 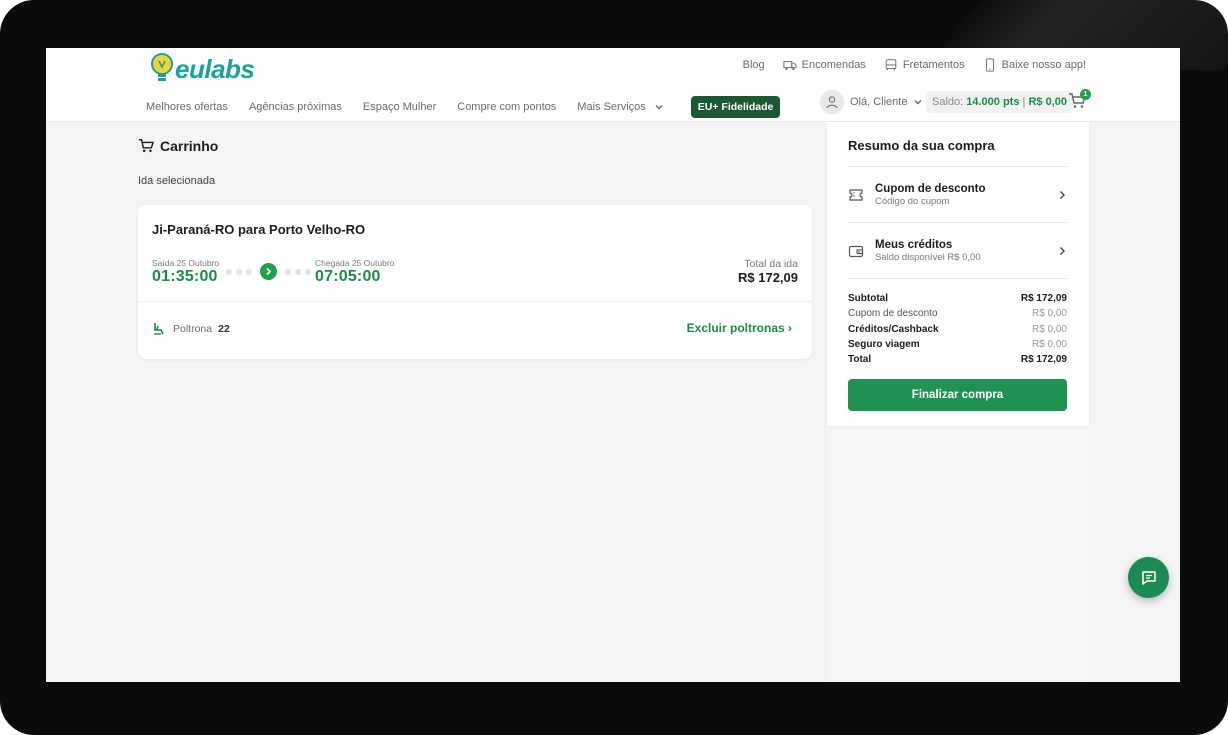 What do you see at coordinates (930, 189) in the screenshot?
I see `coupon-title: Cupom de desconto` at bounding box center [930, 189].